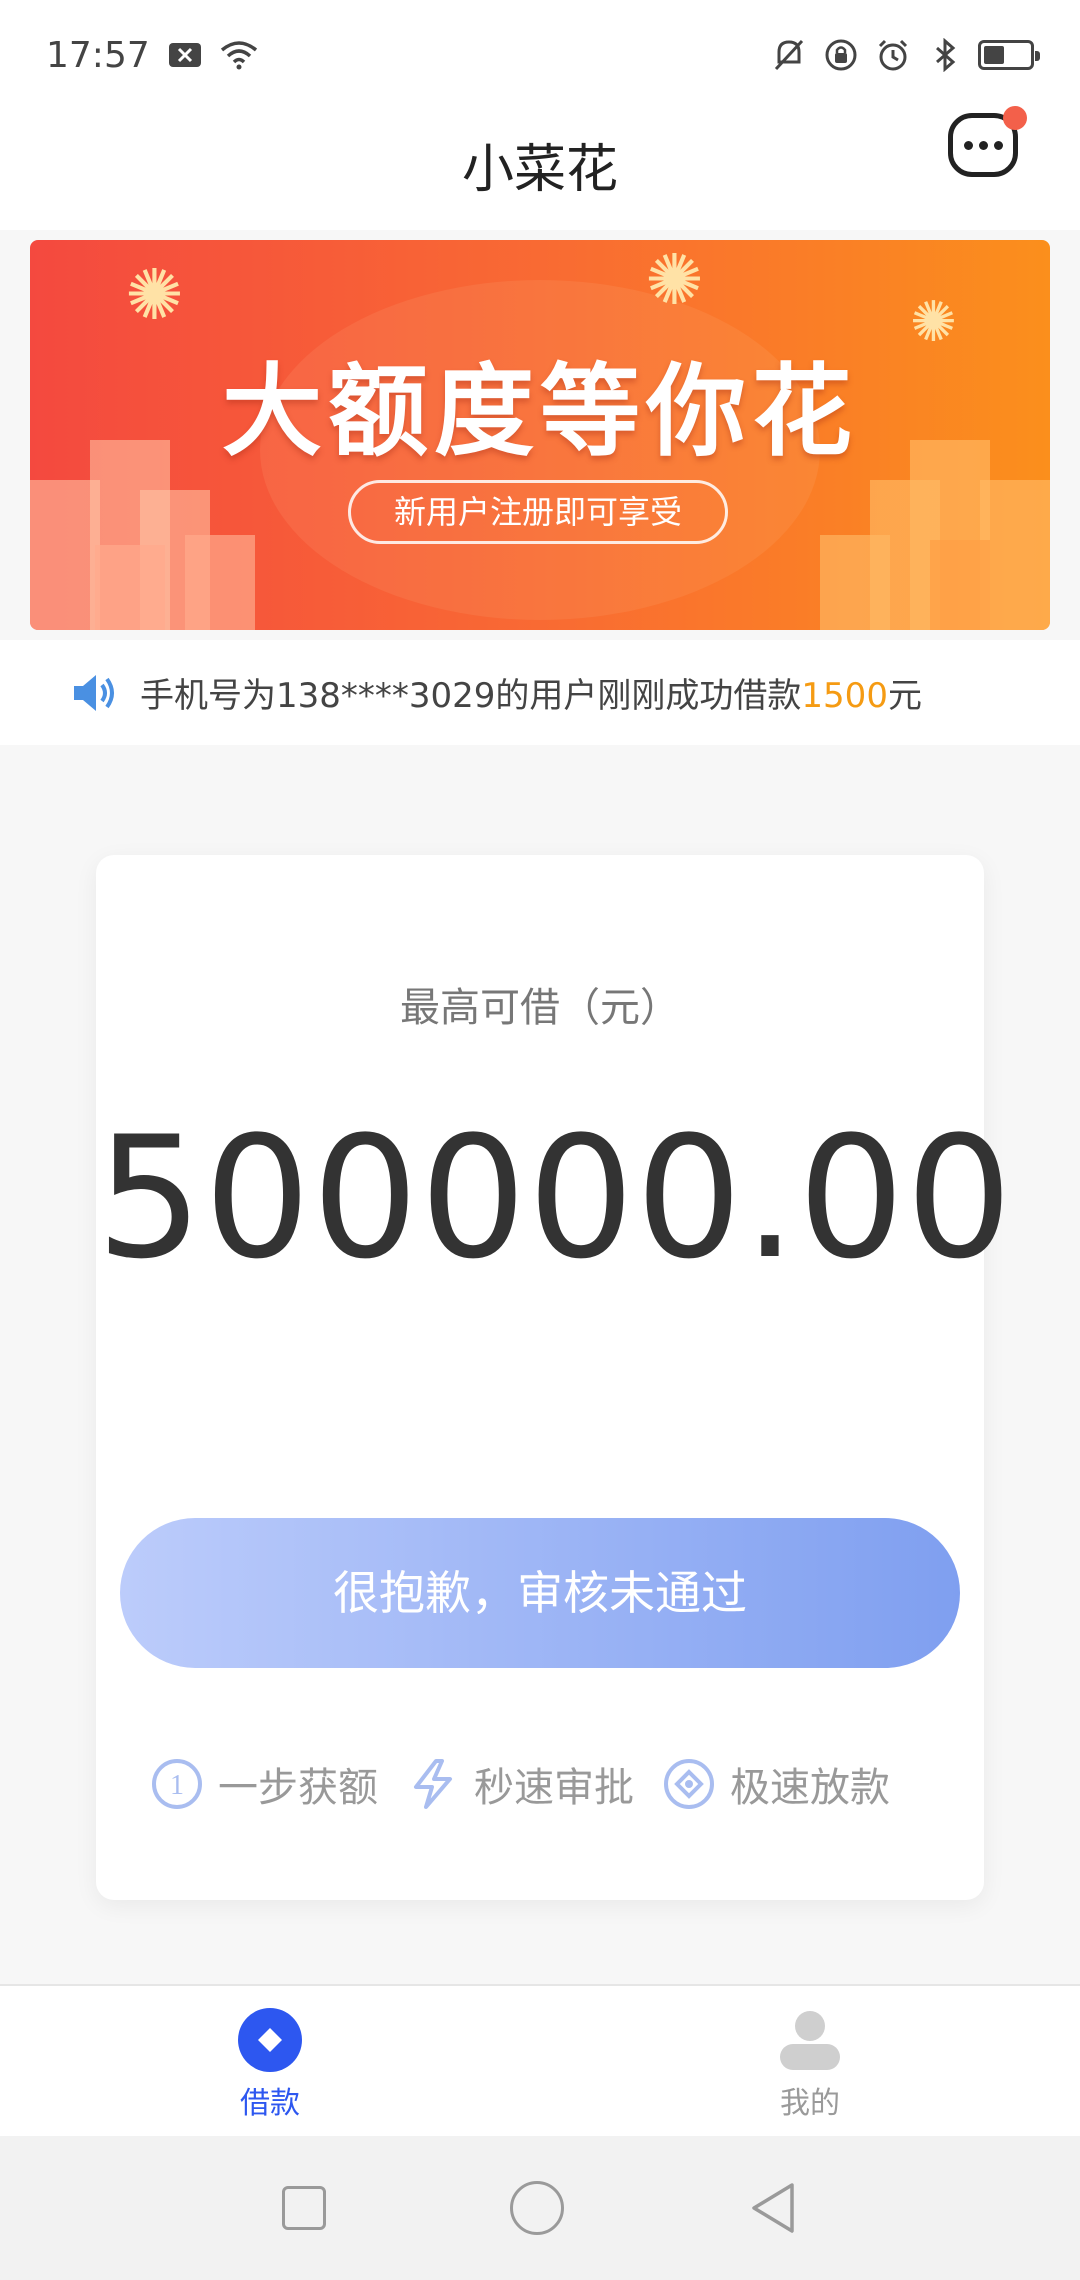  Describe the element at coordinates (893, 55) in the screenshot. I see `alarm-icon` at that location.